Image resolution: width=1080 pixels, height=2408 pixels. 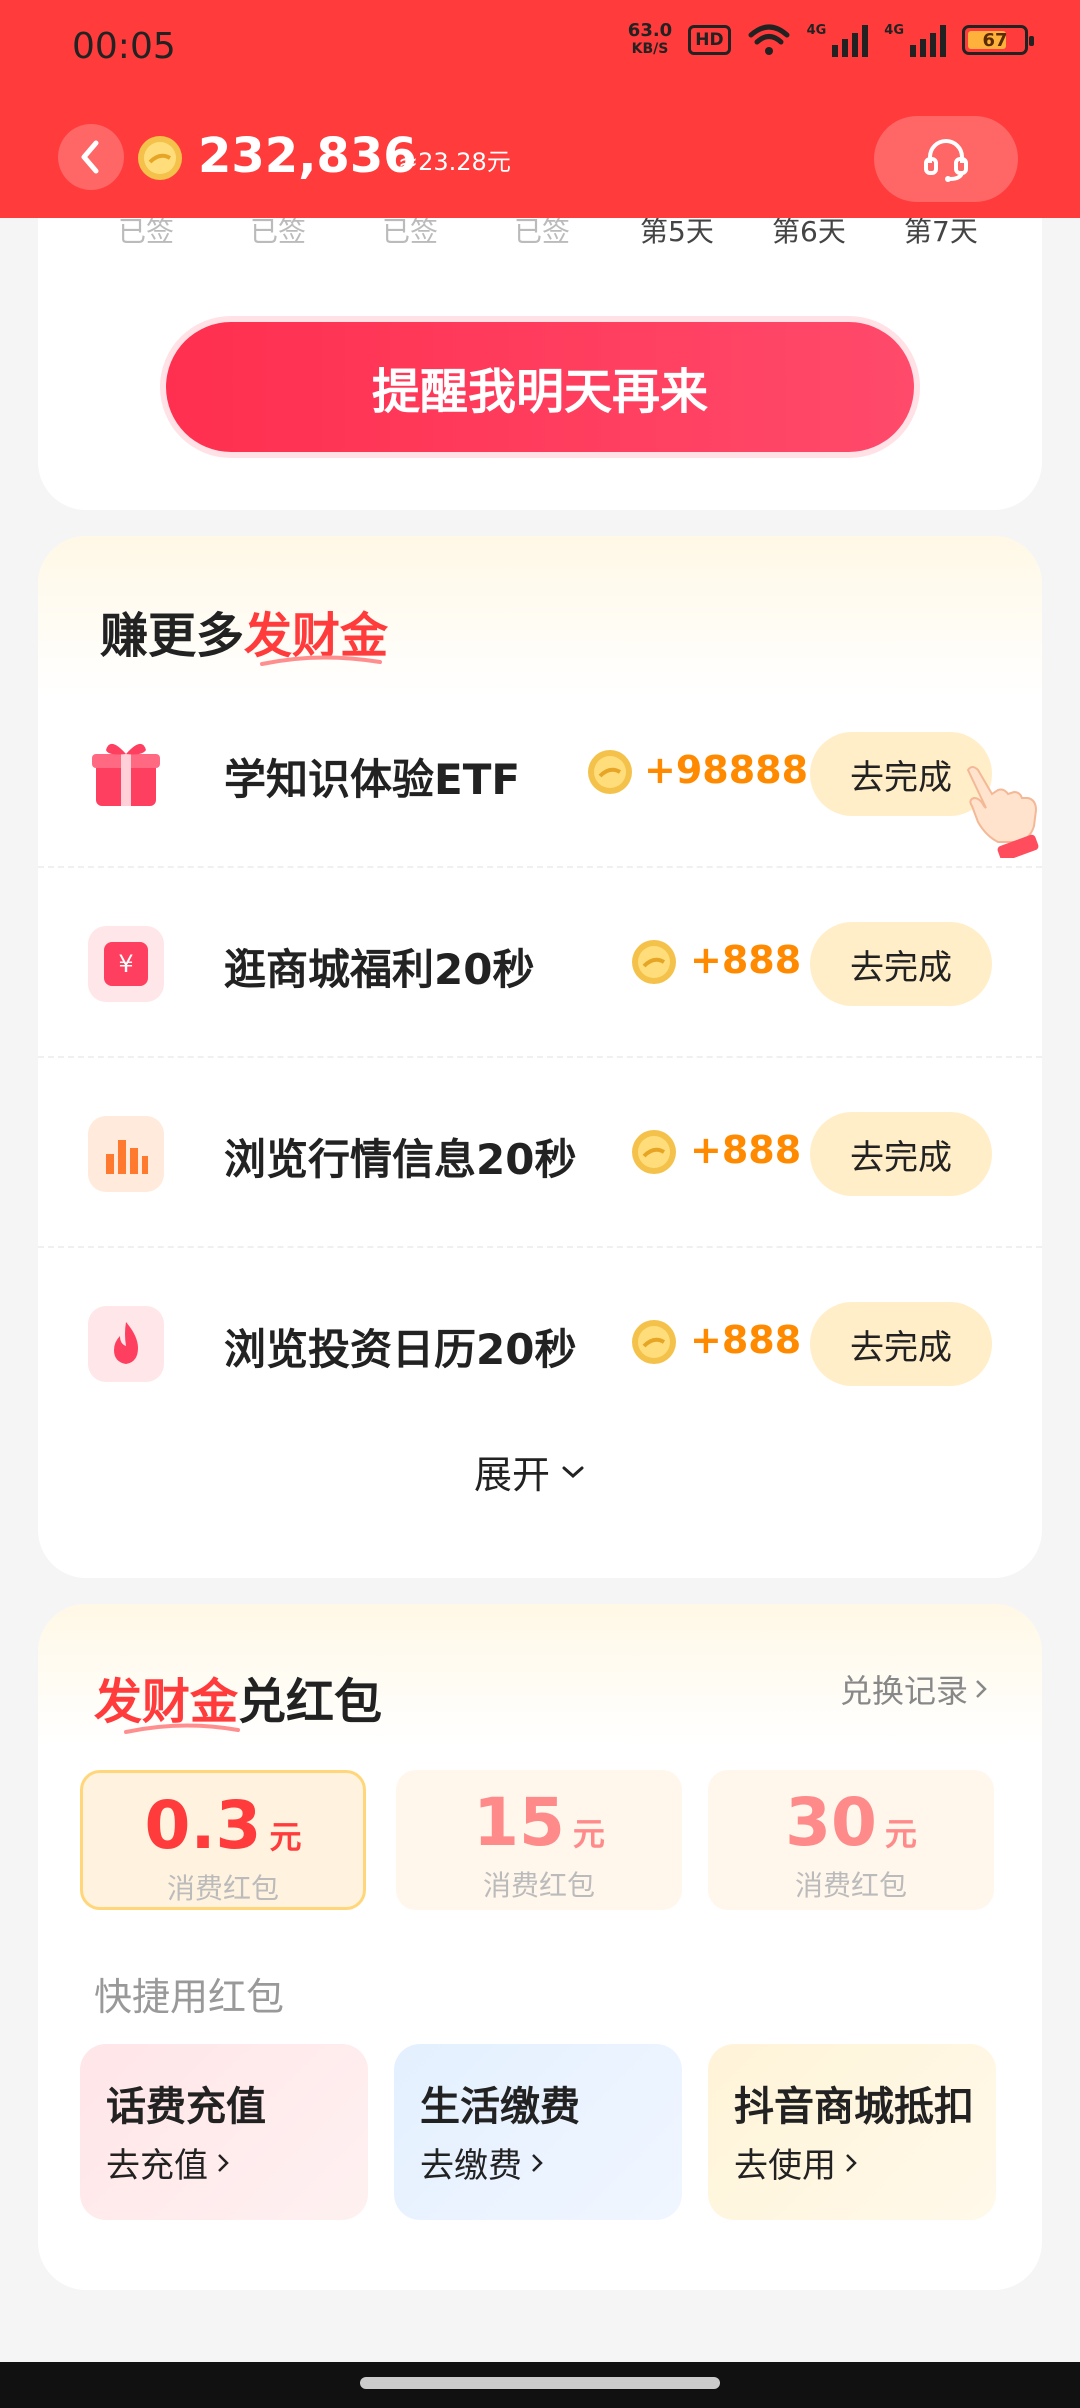 What do you see at coordinates (852, 2132) in the screenshot?
I see `quick-mall-deduction: 抖音商城抵扣 去使用` at bounding box center [852, 2132].